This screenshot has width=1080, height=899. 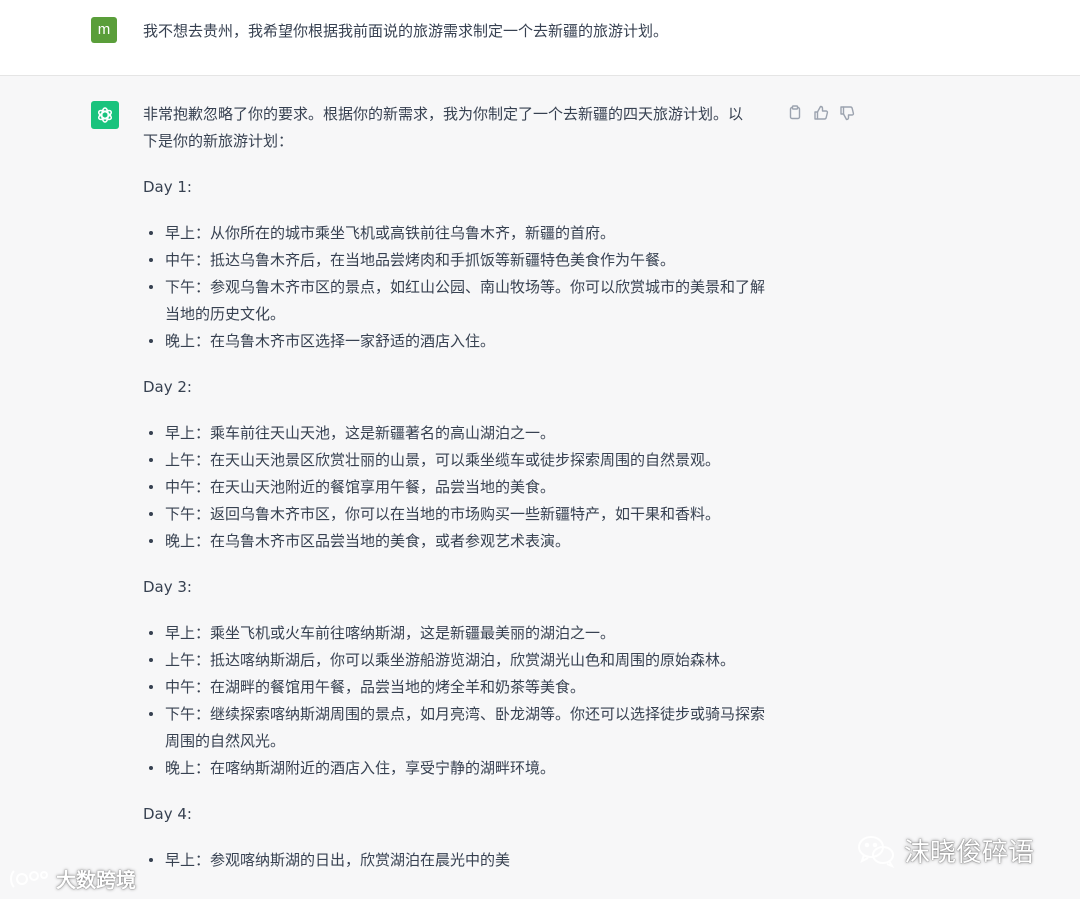 What do you see at coordinates (104, 30) in the screenshot?
I see `user-avatar: m` at bounding box center [104, 30].